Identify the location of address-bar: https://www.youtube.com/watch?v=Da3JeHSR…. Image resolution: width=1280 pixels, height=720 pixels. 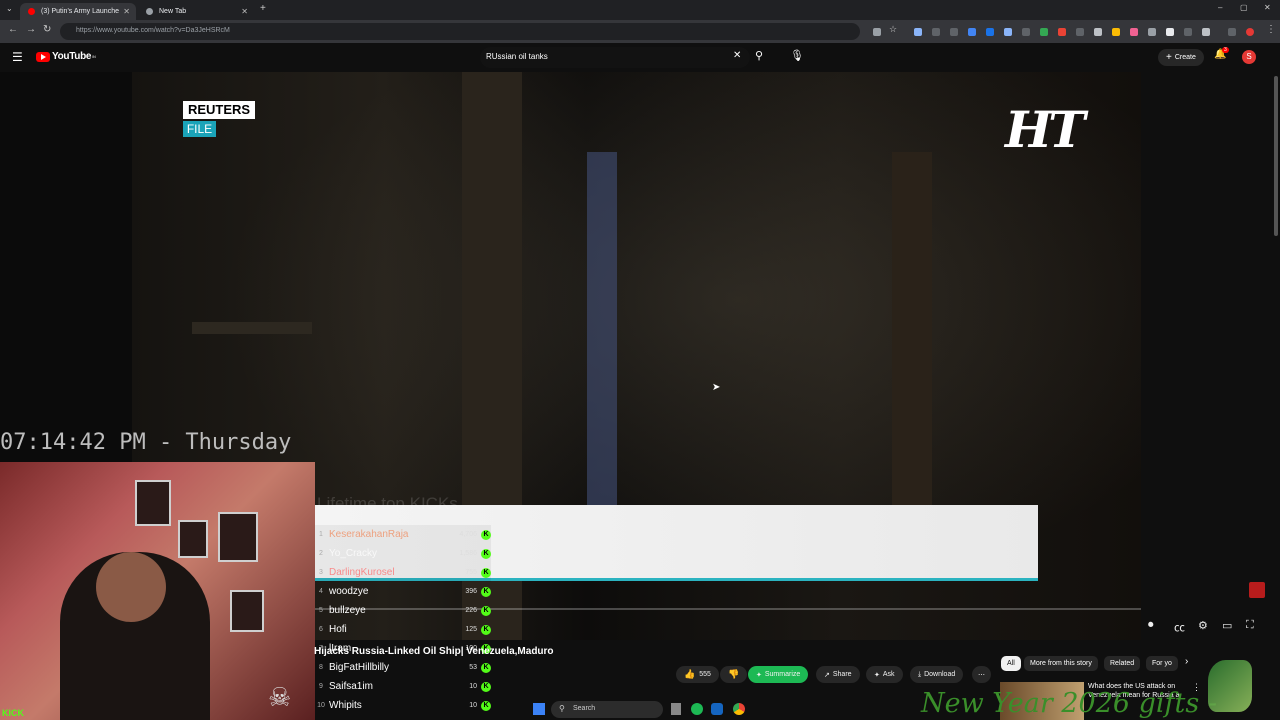
(460, 31).